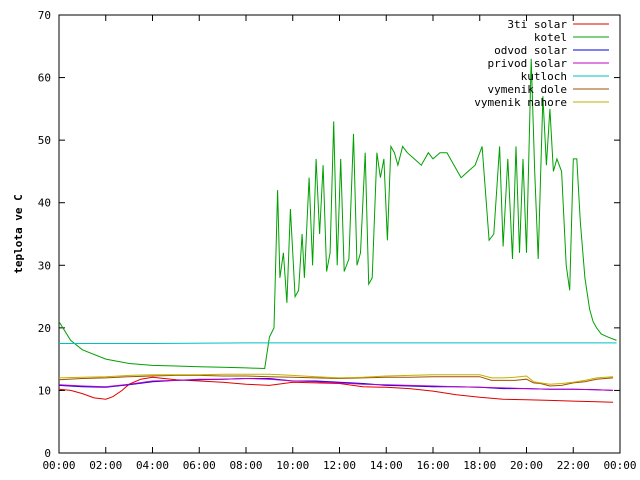  Describe the element at coordinates (537, 24) in the screenshot. I see `legend-label-3ti-solar: 3ti solar` at that location.